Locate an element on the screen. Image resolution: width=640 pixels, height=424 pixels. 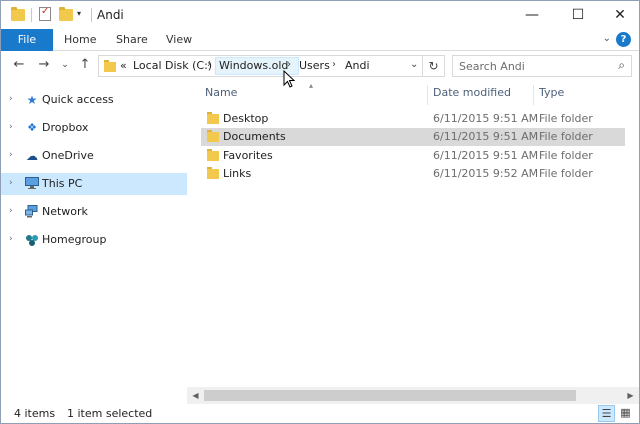
maximize-button: ☐ is located at coordinates (578, 15).